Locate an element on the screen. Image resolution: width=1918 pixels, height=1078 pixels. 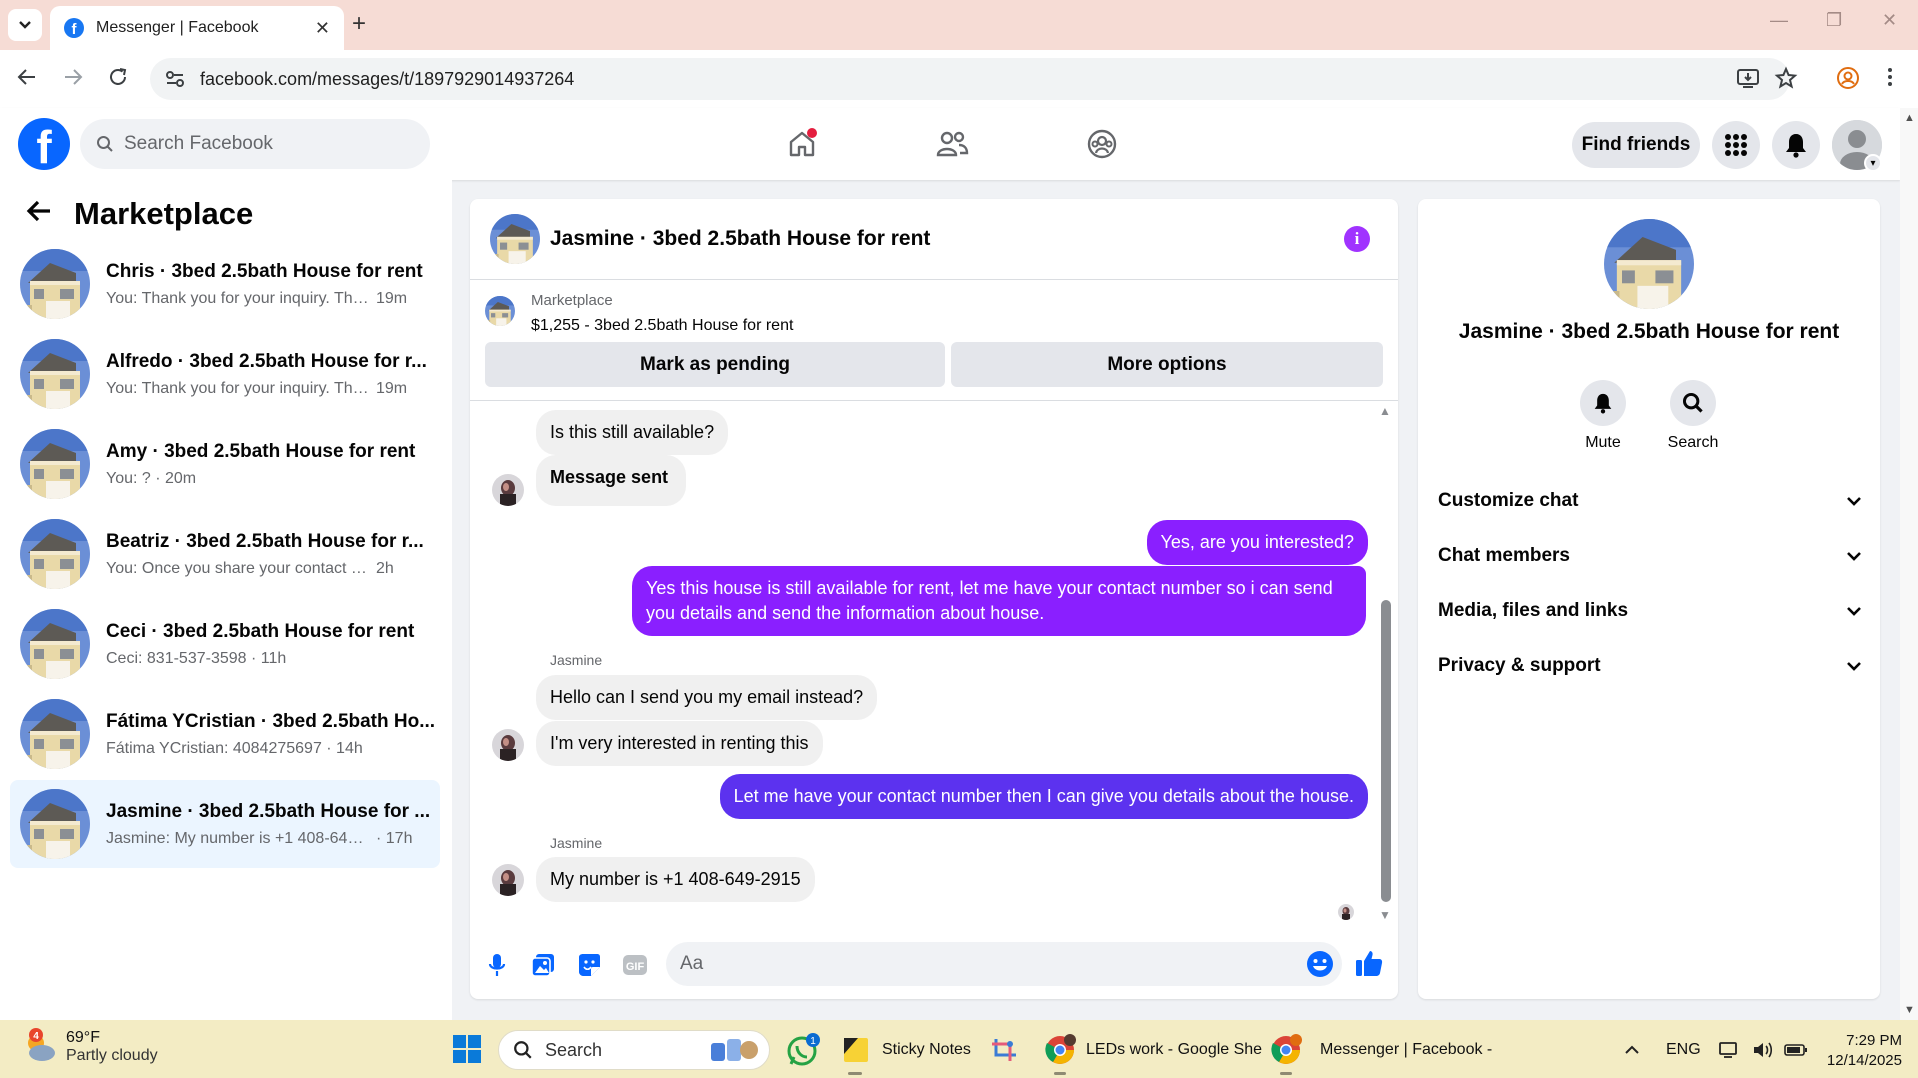
site-settings-icon is located at coordinates (175, 79).